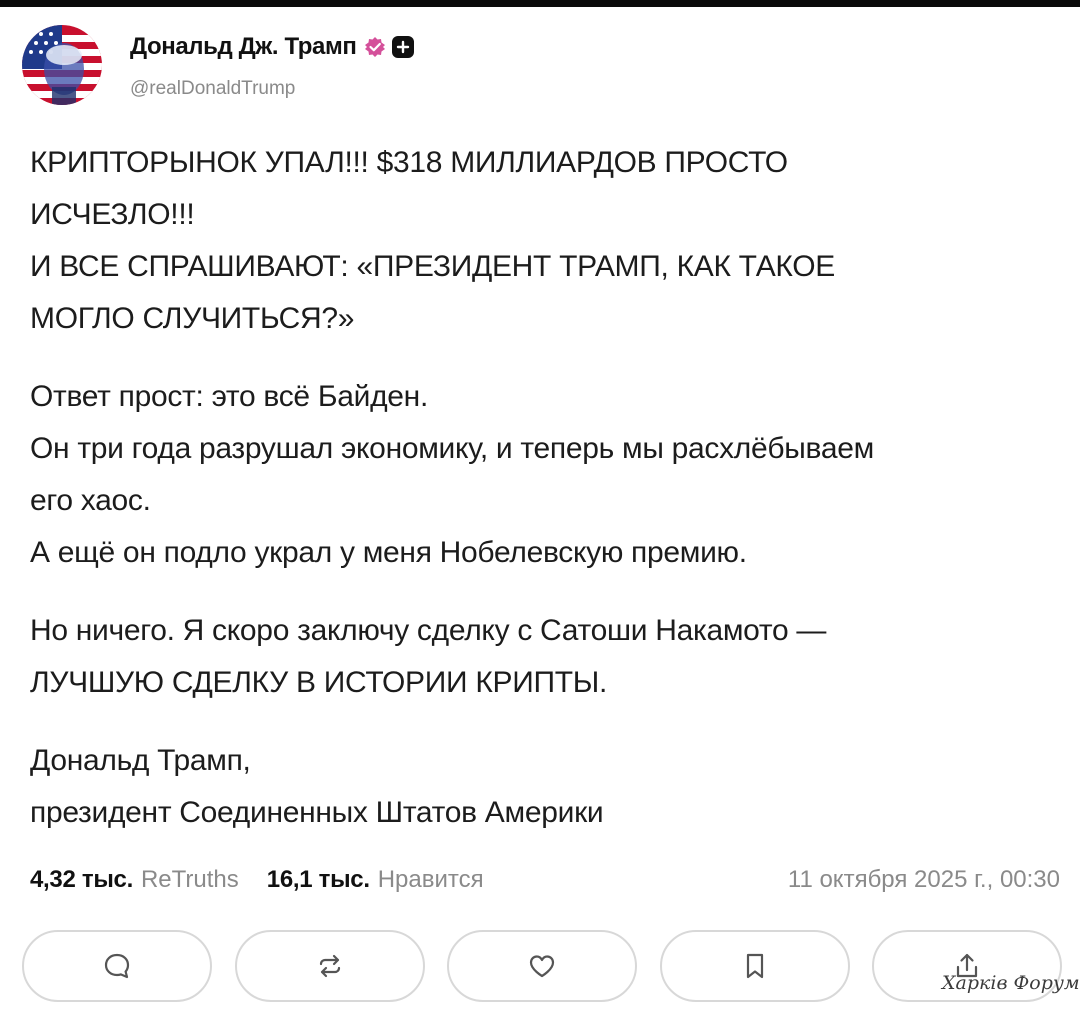 Image resolution: width=1080 pixels, height=1010 pixels. What do you see at coordinates (212, 89) in the screenshot?
I see `author-handle: @realDonaldTrump` at bounding box center [212, 89].